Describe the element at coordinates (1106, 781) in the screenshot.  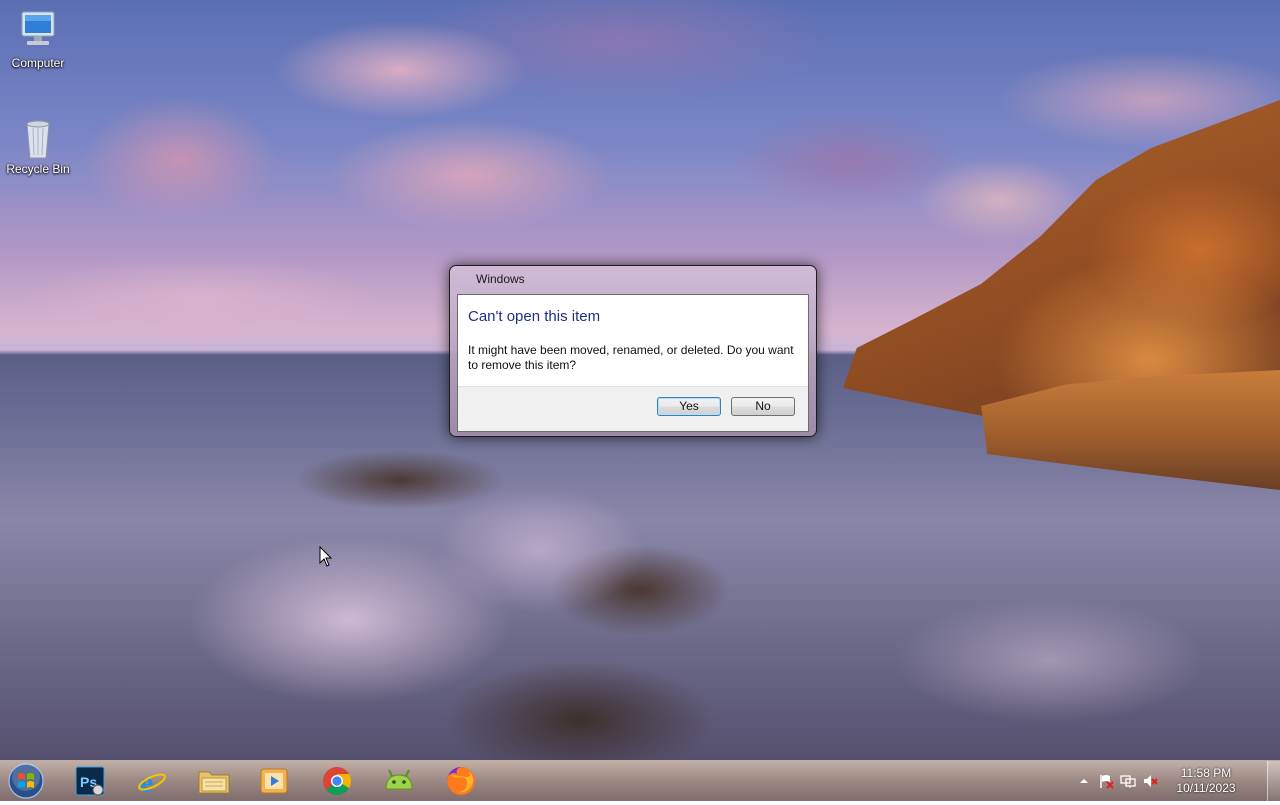
I see `action-center-flag-icon` at that location.